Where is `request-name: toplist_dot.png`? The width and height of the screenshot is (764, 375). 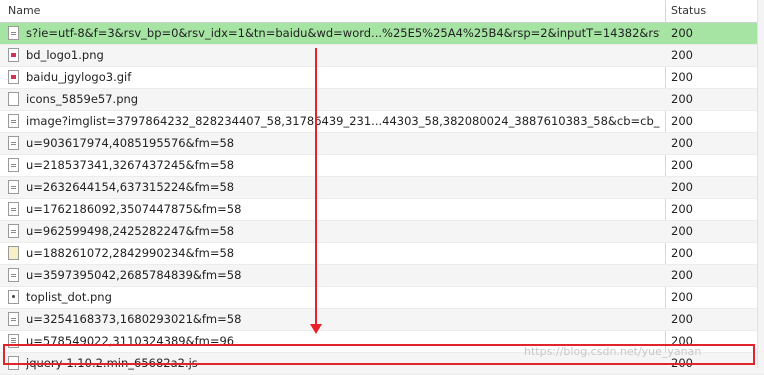
request-name: toplist_dot.png is located at coordinates (343, 297).